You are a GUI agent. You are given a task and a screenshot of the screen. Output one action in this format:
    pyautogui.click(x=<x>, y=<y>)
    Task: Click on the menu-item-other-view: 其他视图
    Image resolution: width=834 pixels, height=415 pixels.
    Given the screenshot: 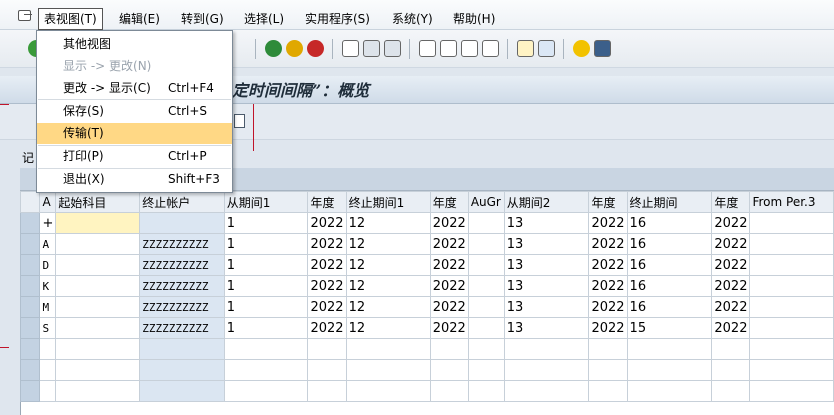 What is the action you would take?
    pyautogui.click(x=134, y=44)
    